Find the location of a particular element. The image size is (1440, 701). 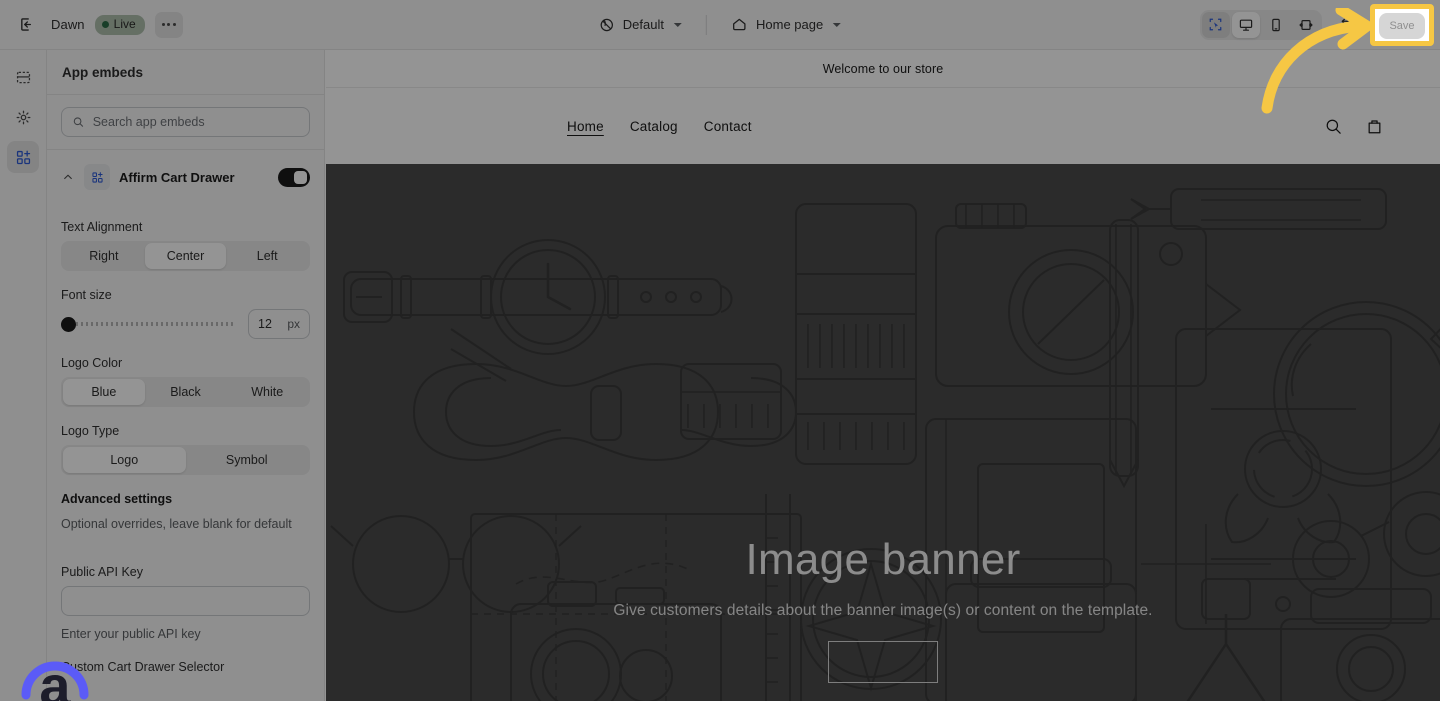

slider-track is located at coordinates (147, 324).